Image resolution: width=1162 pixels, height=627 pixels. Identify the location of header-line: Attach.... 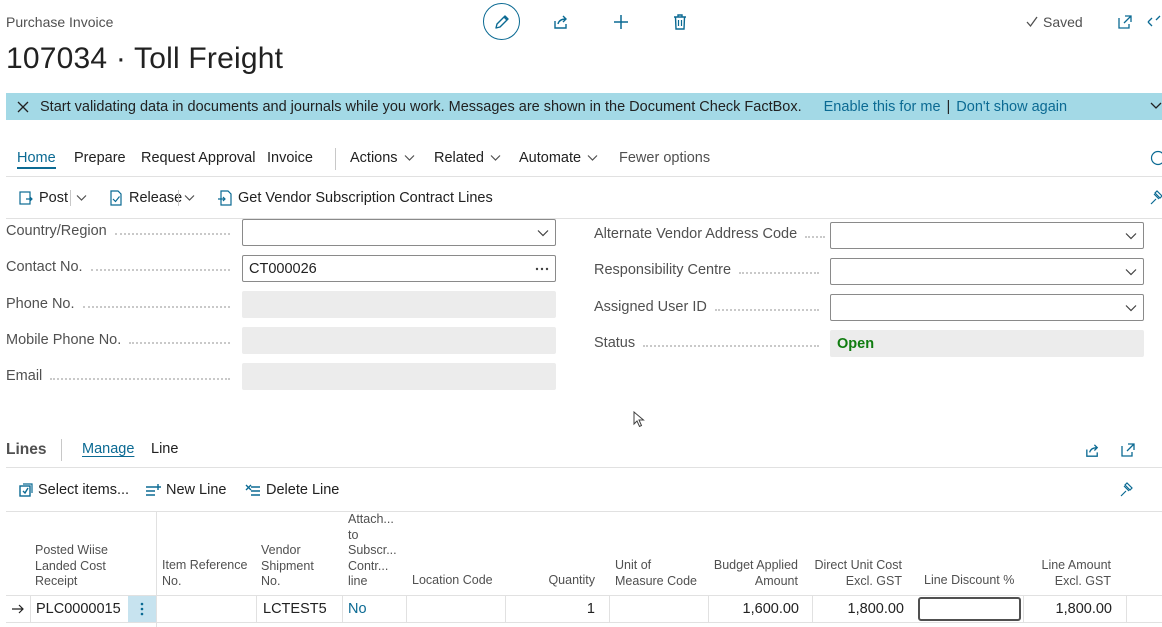
(371, 519).